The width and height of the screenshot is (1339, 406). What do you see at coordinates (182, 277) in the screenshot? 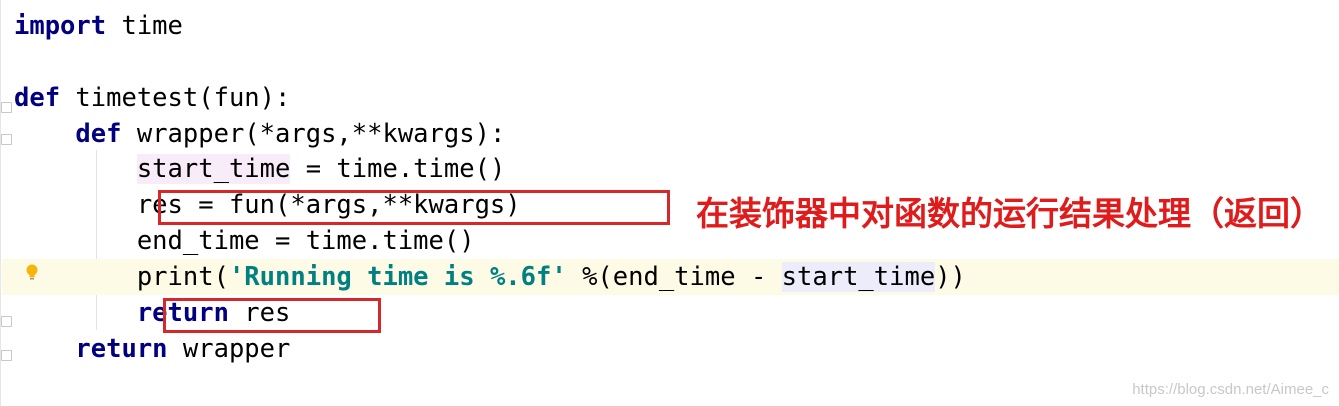
I see `function-call: print(` at bounding box center [182, 277].